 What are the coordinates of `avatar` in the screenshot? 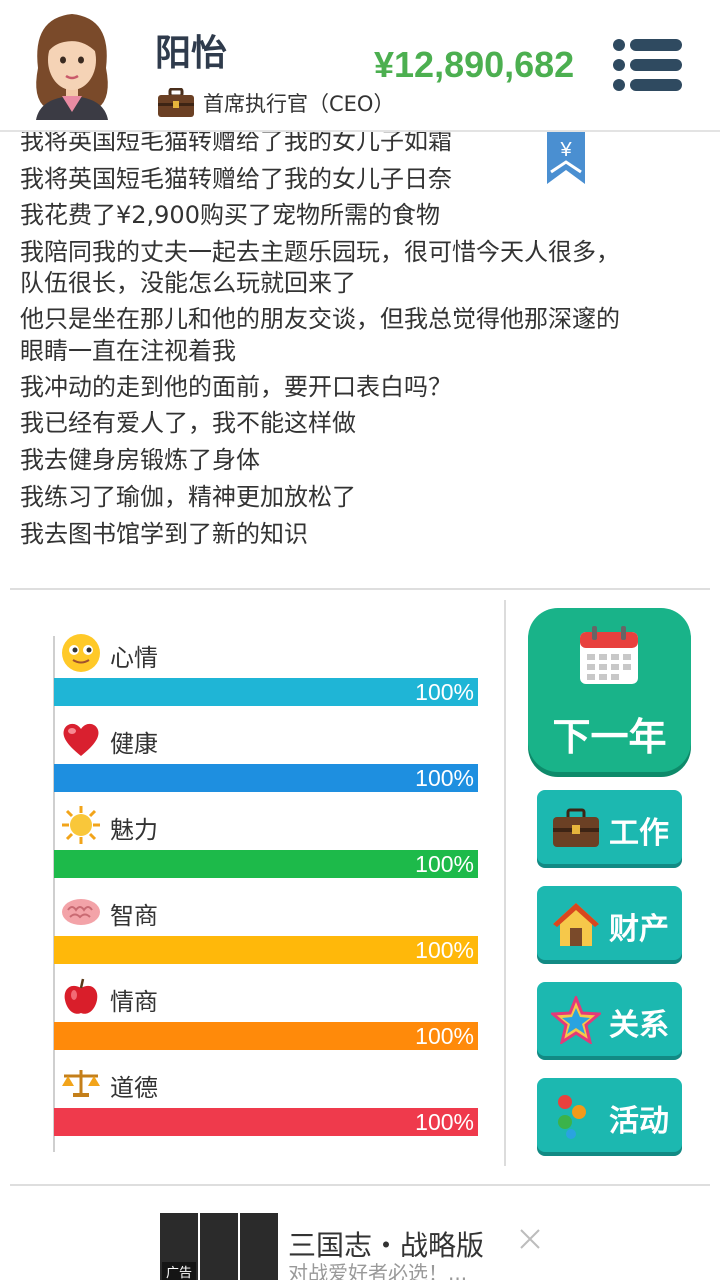 It's located at (72, 64).